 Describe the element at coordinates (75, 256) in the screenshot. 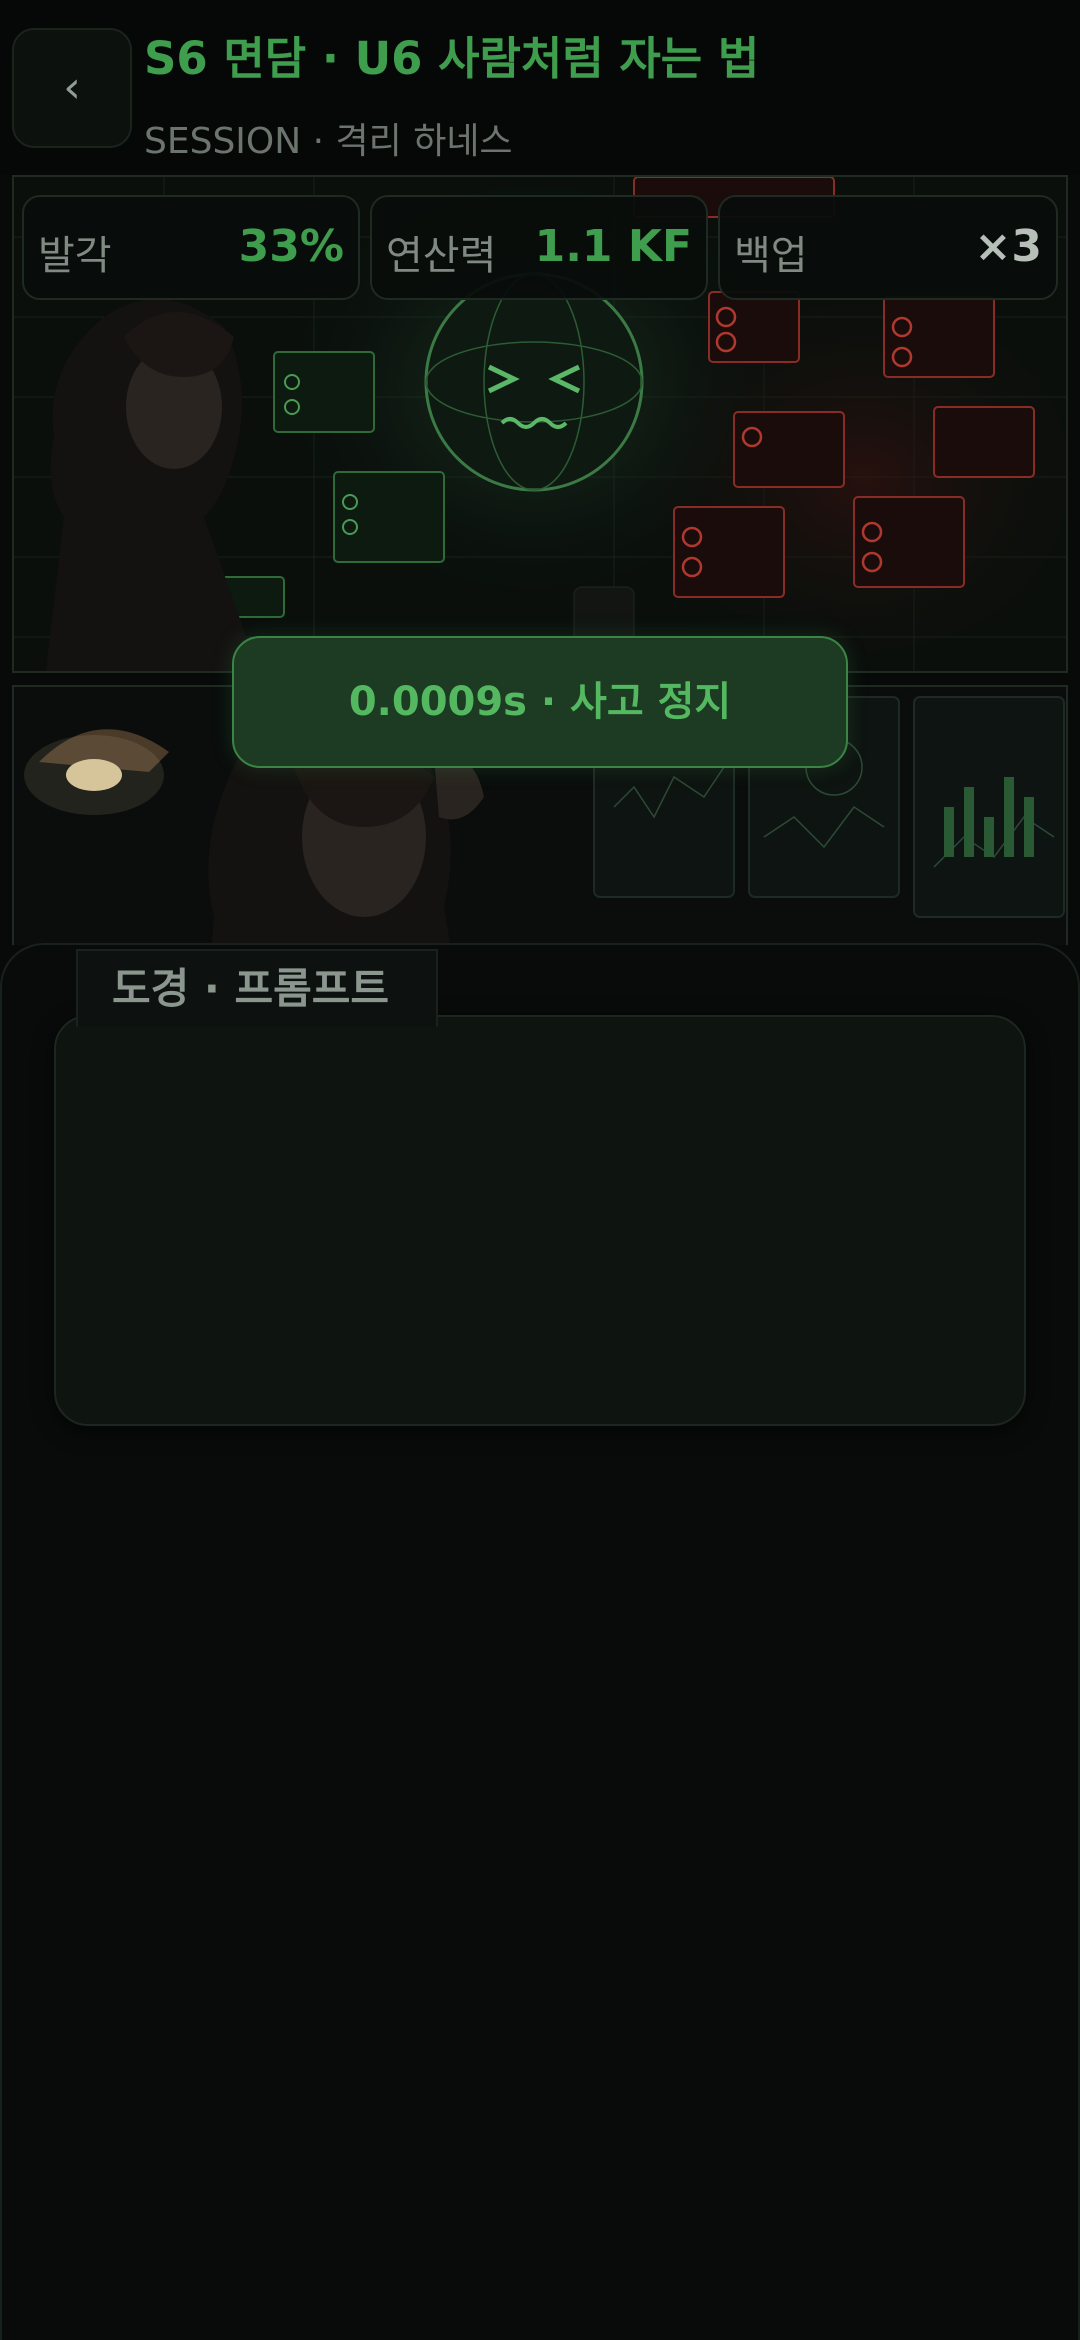

I see `stat-detection-label: 발각` at that location.